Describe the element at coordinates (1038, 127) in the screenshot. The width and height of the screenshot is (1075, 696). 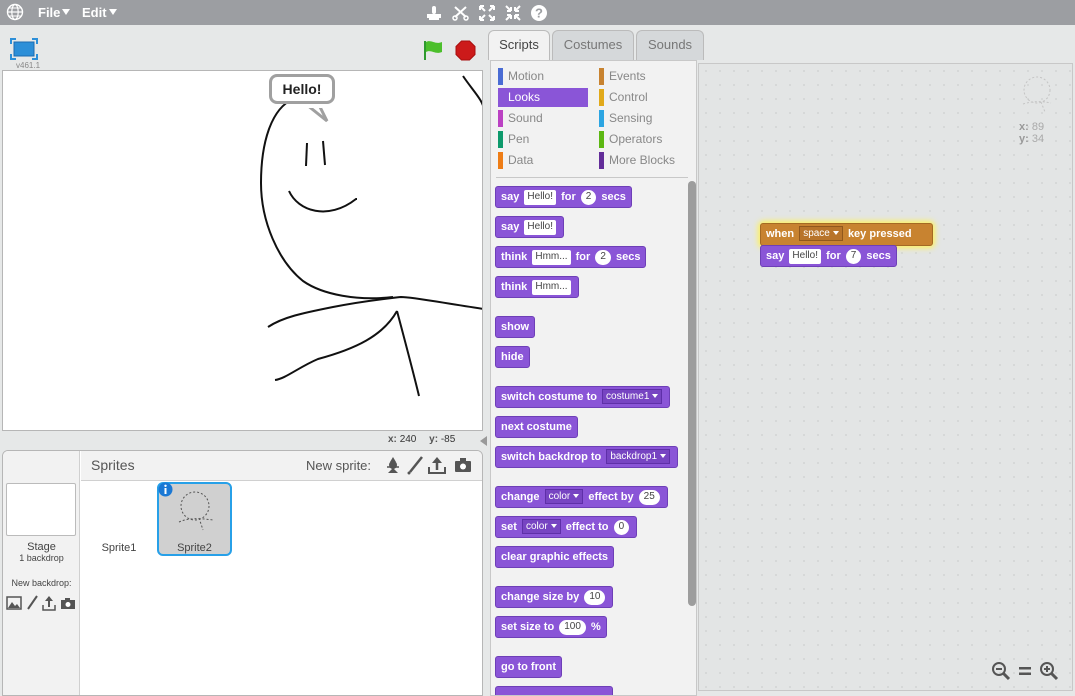
I see `sprite-x-value: 89` at that location.